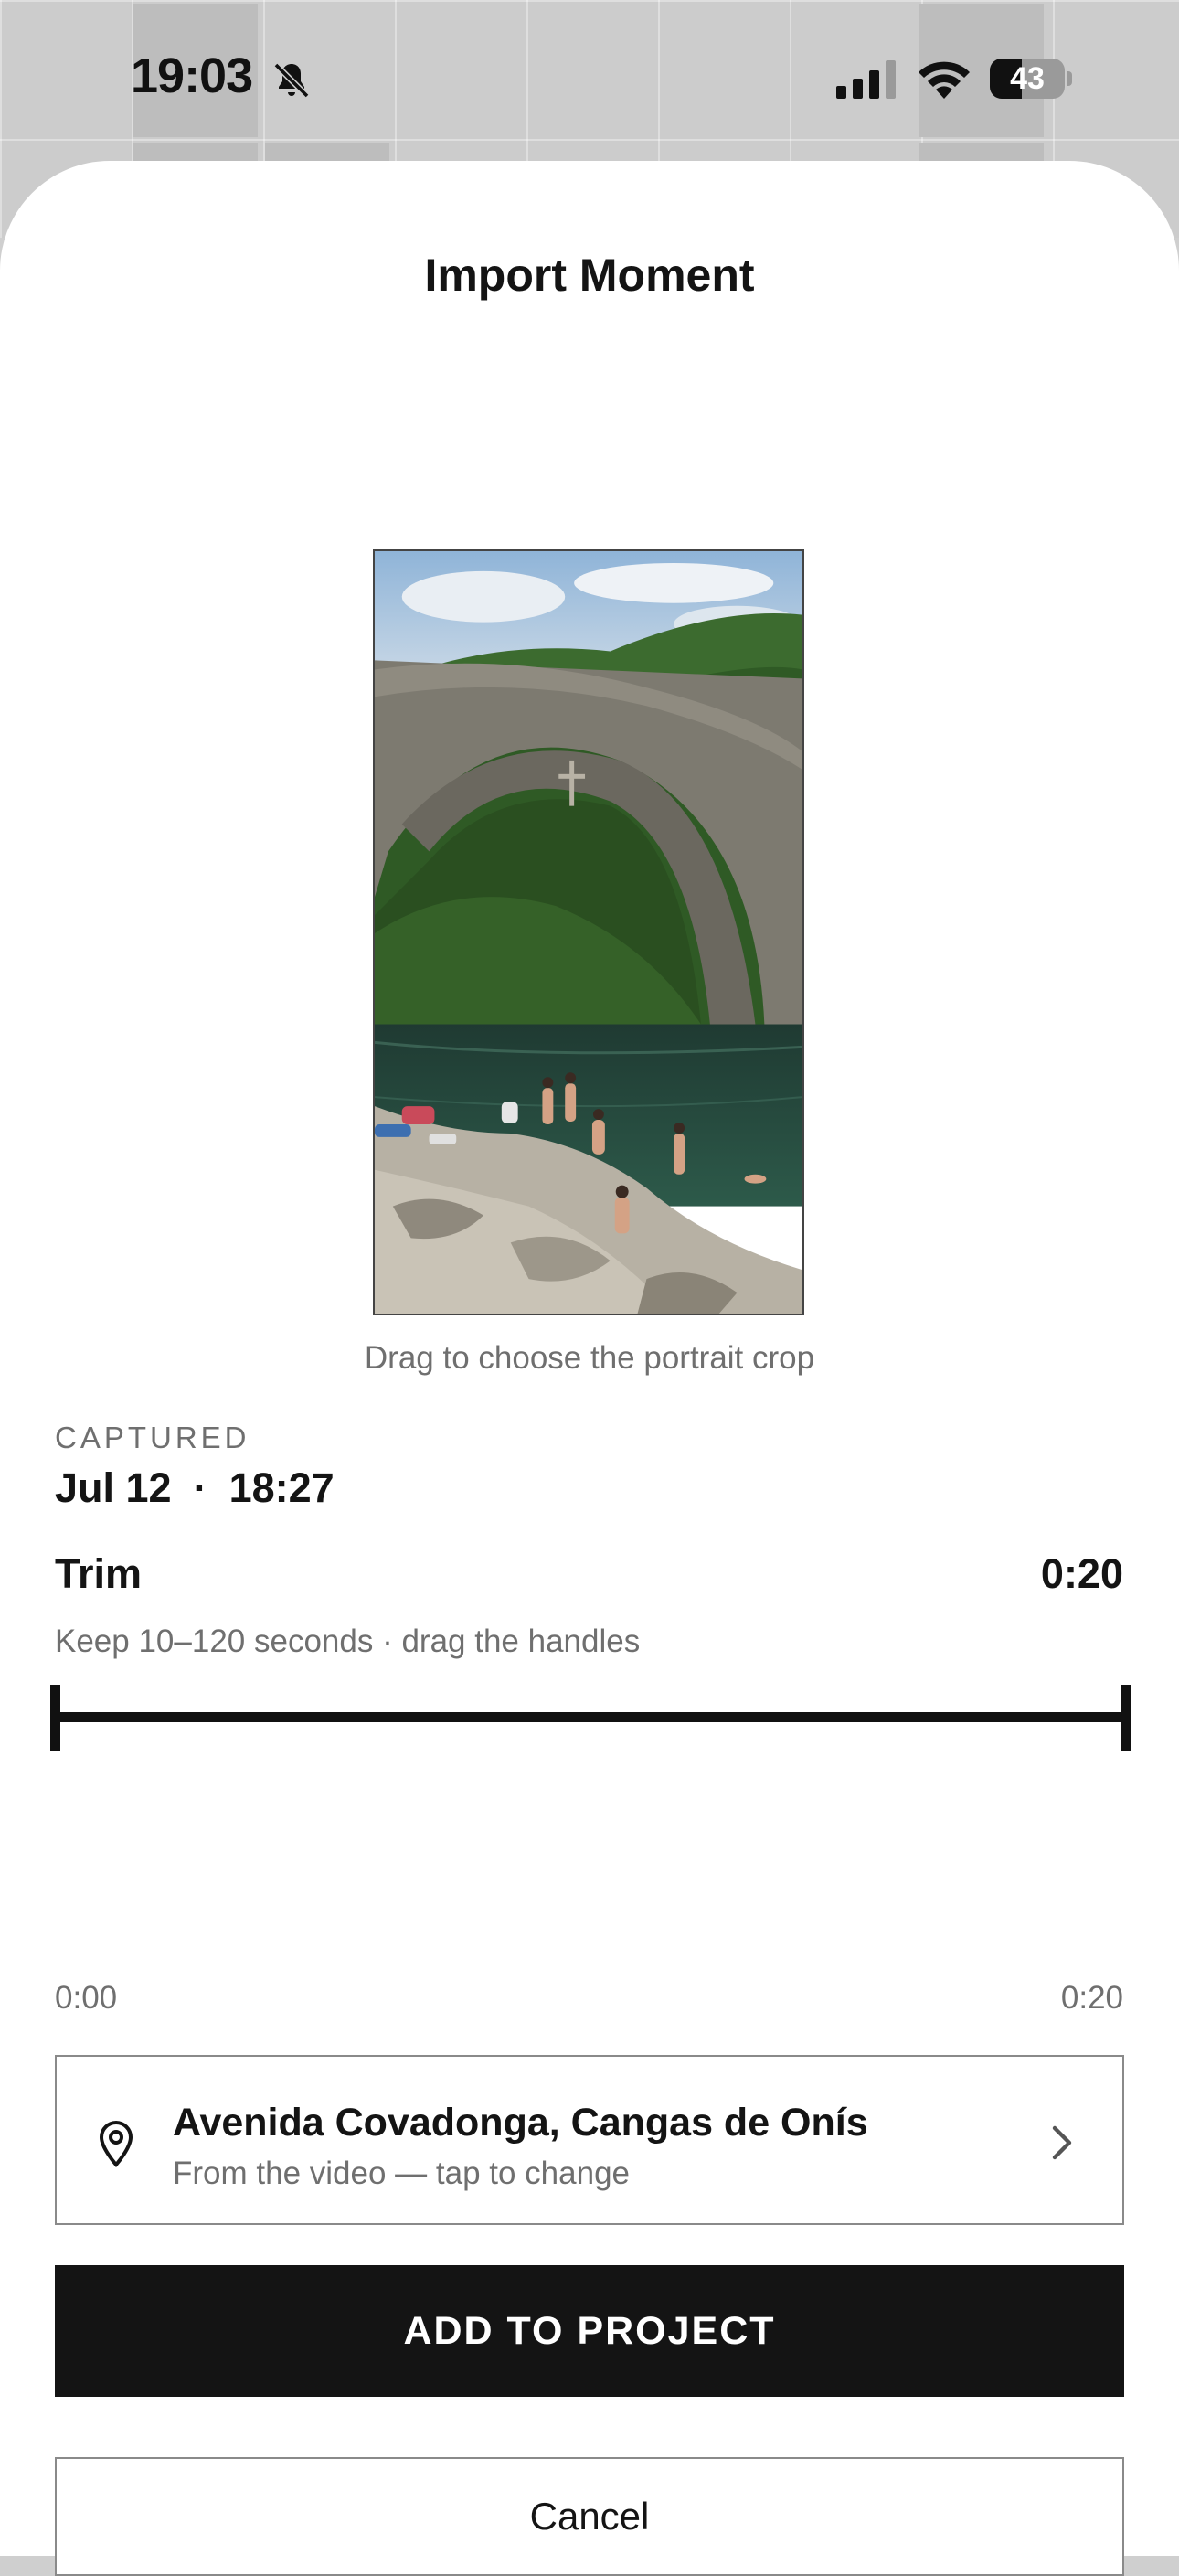 This screenshot has width=1179, height=2576. Describe the element at coordinates (589, 1717) in the screenshot. I see `trim-track` at that location.